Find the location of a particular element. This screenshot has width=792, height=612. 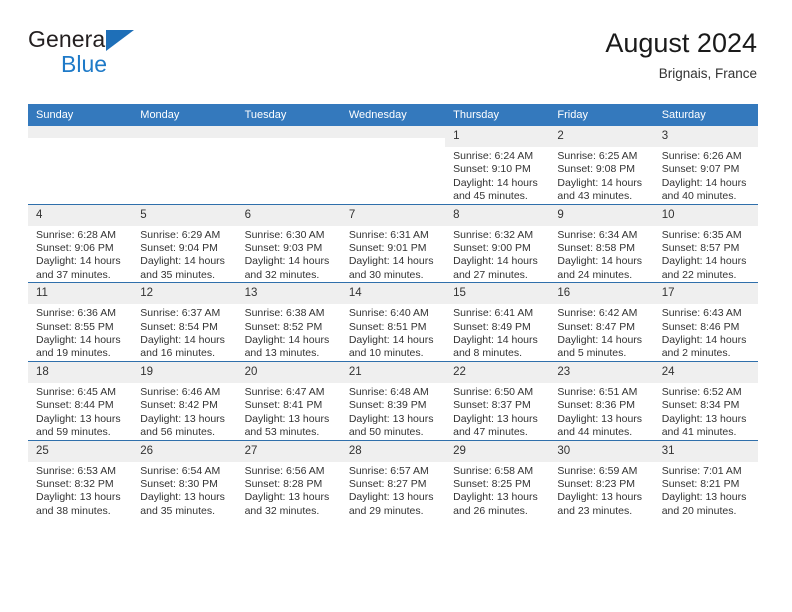

sunset-time: Sunset: 8:25 PM is located at coordinates (492, 483).